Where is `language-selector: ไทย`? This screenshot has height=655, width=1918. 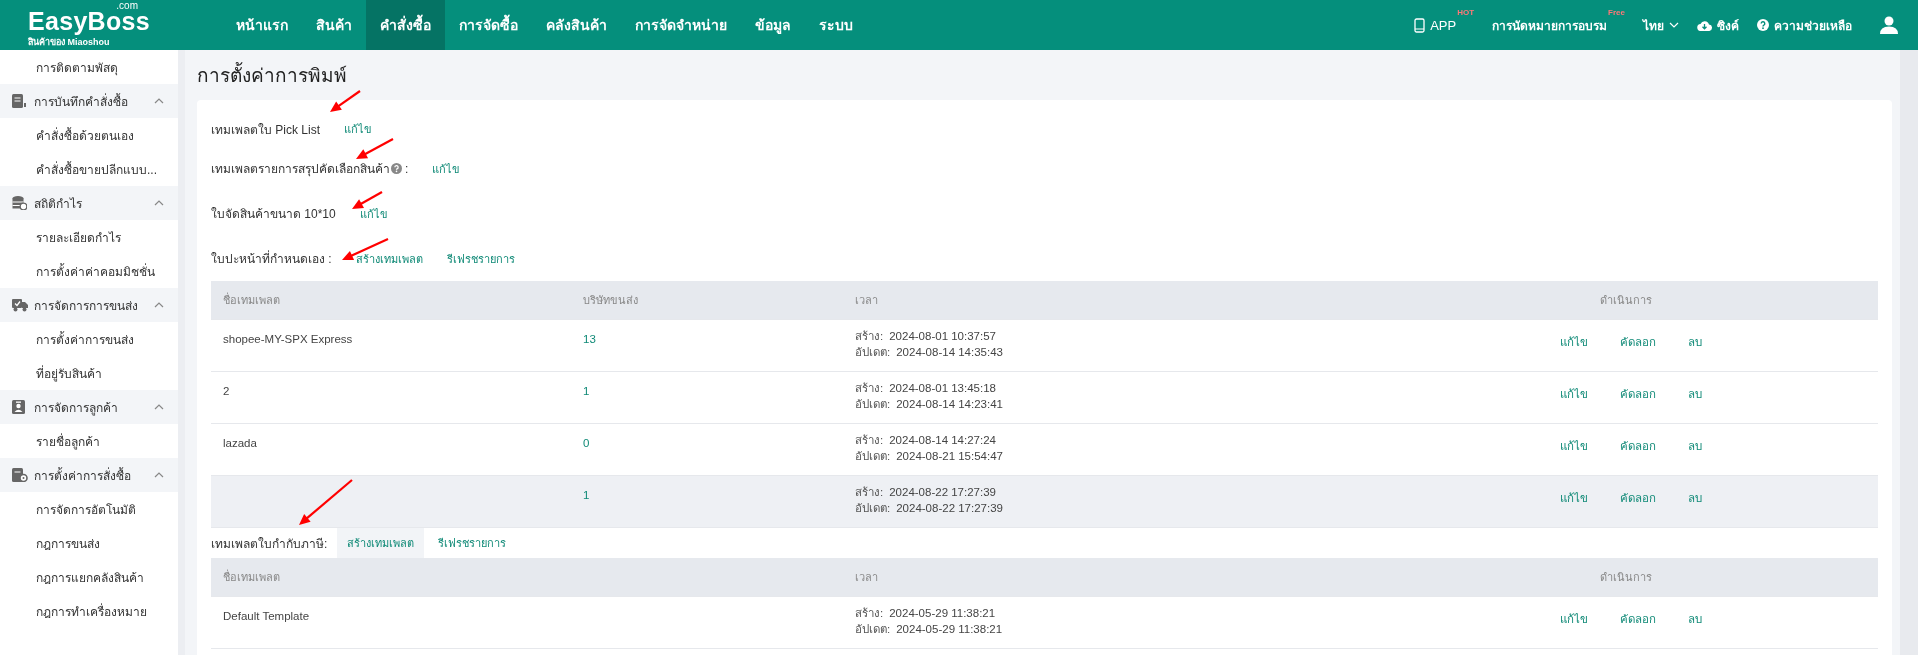
language-selector: ไทย is located at coordinates (1661, 25).